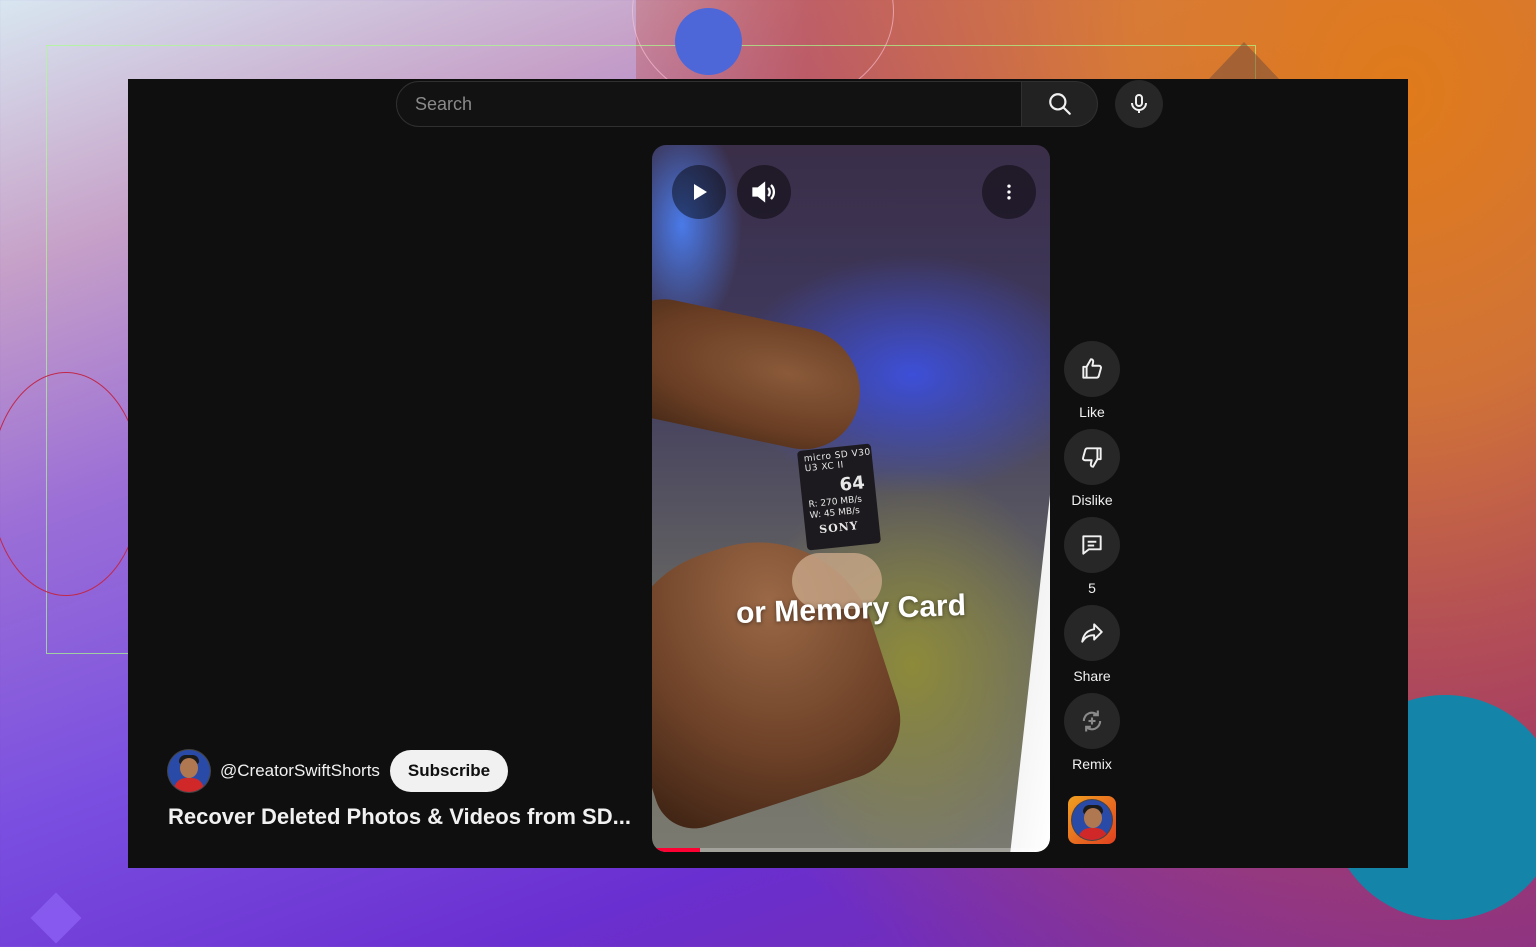 This screenshot has height=947, width=1536. I want to click on thumbs-down-icon, so click(1092, 457).